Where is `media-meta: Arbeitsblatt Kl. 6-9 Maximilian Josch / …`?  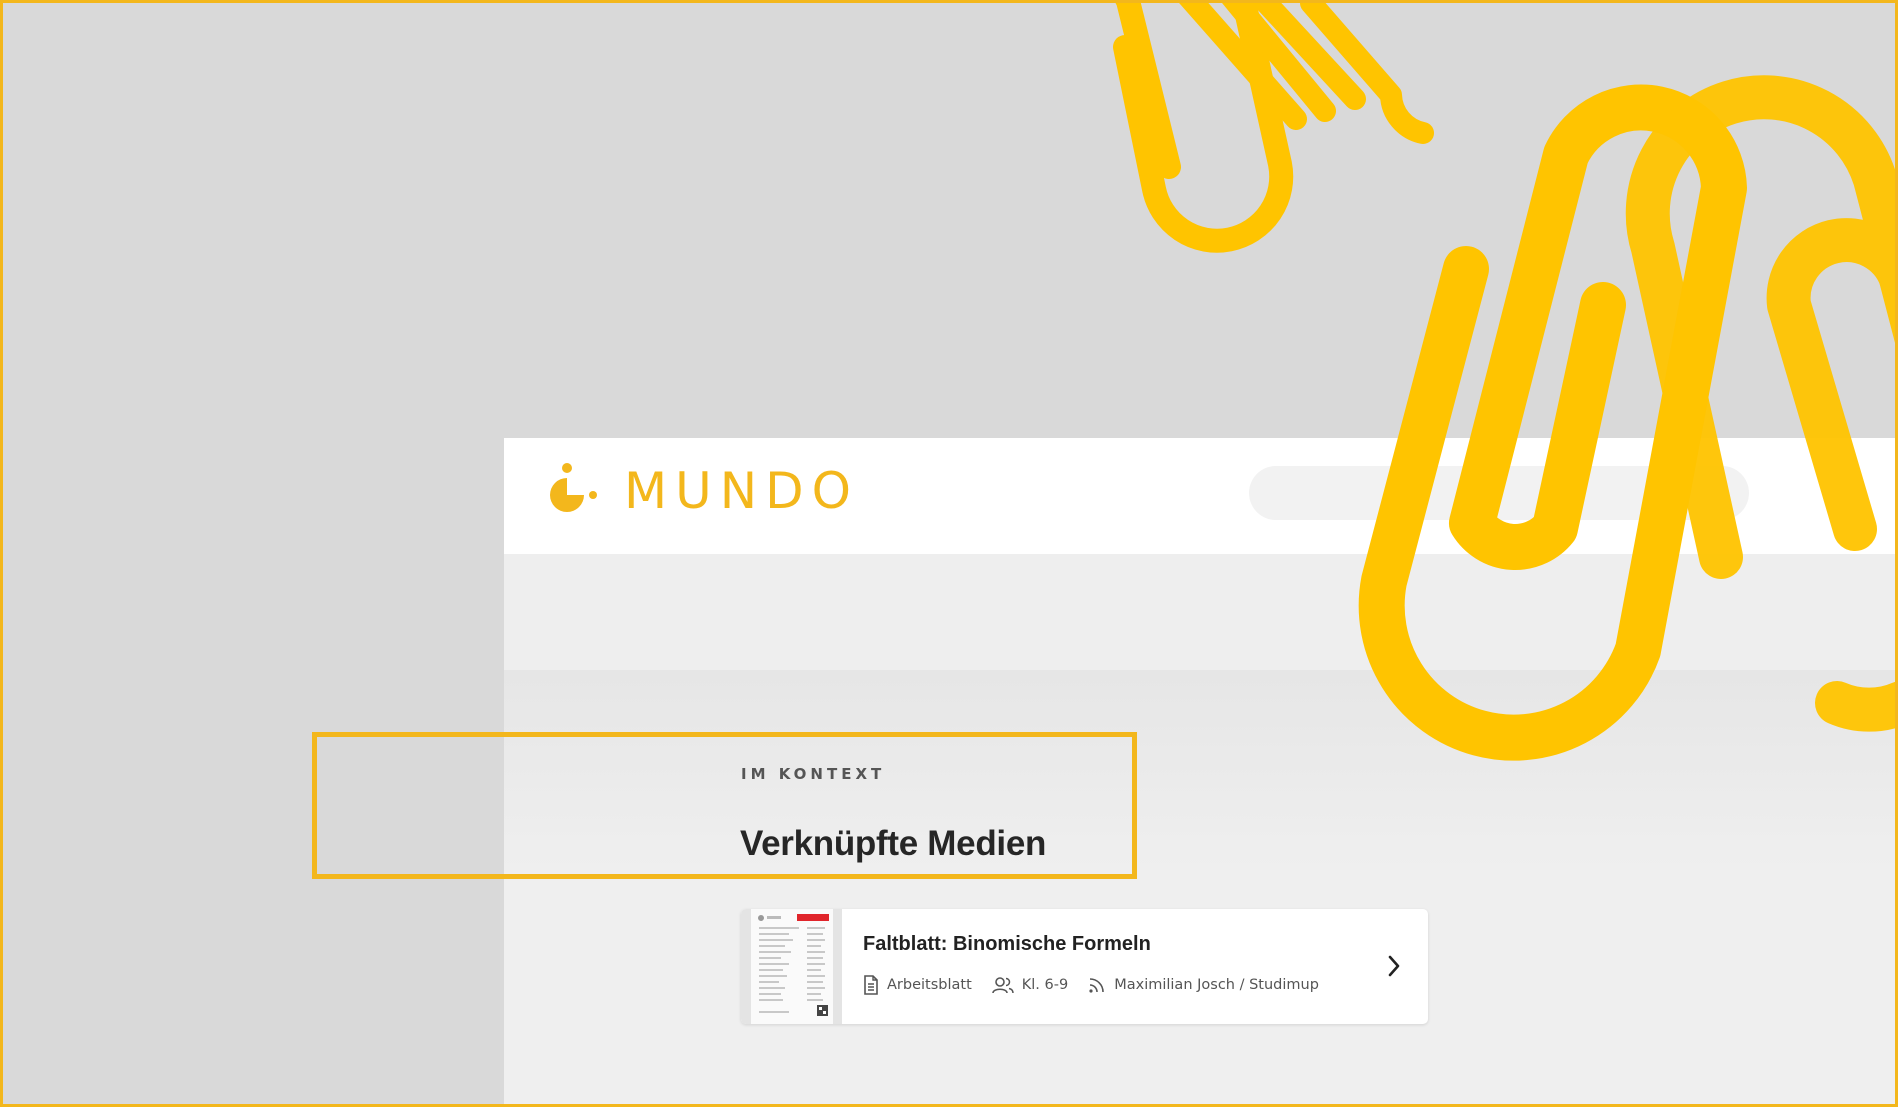
media-meta: Arbeitsblatt Kl. 6-9 Maximilian Josch / … is located at coordinates (1101, 985).